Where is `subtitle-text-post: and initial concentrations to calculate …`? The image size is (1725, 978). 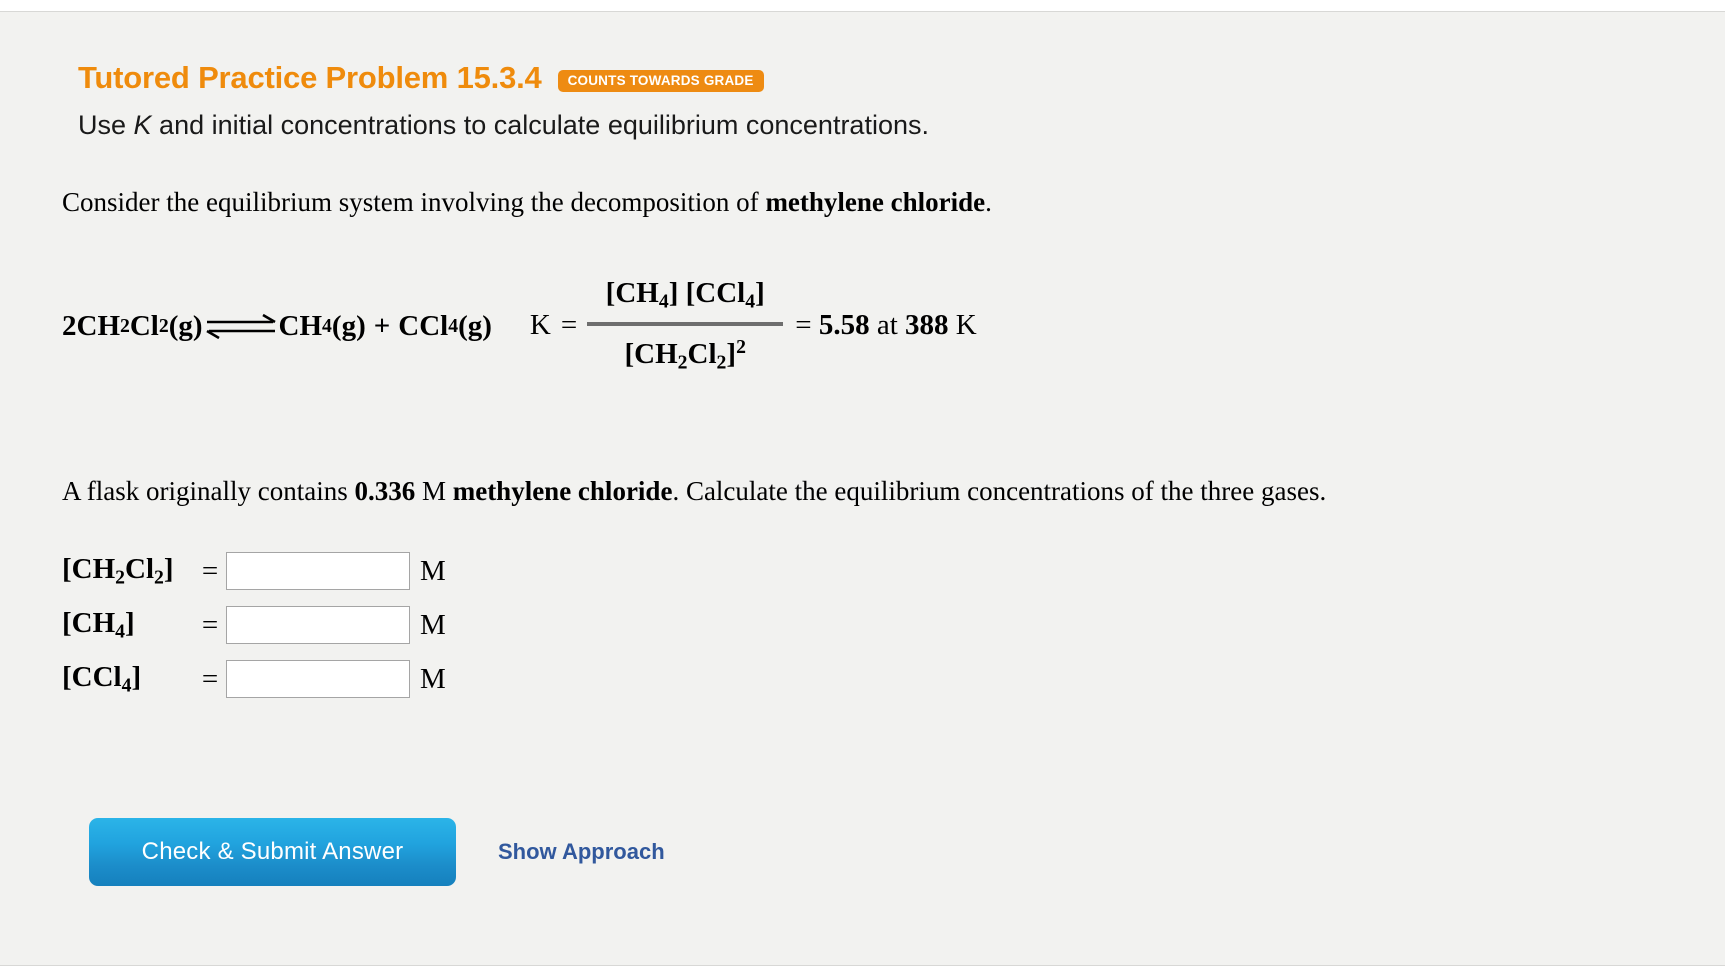
subtitle-text-post: and initial concentrations to calculate … is located at coordinates (540, 125).